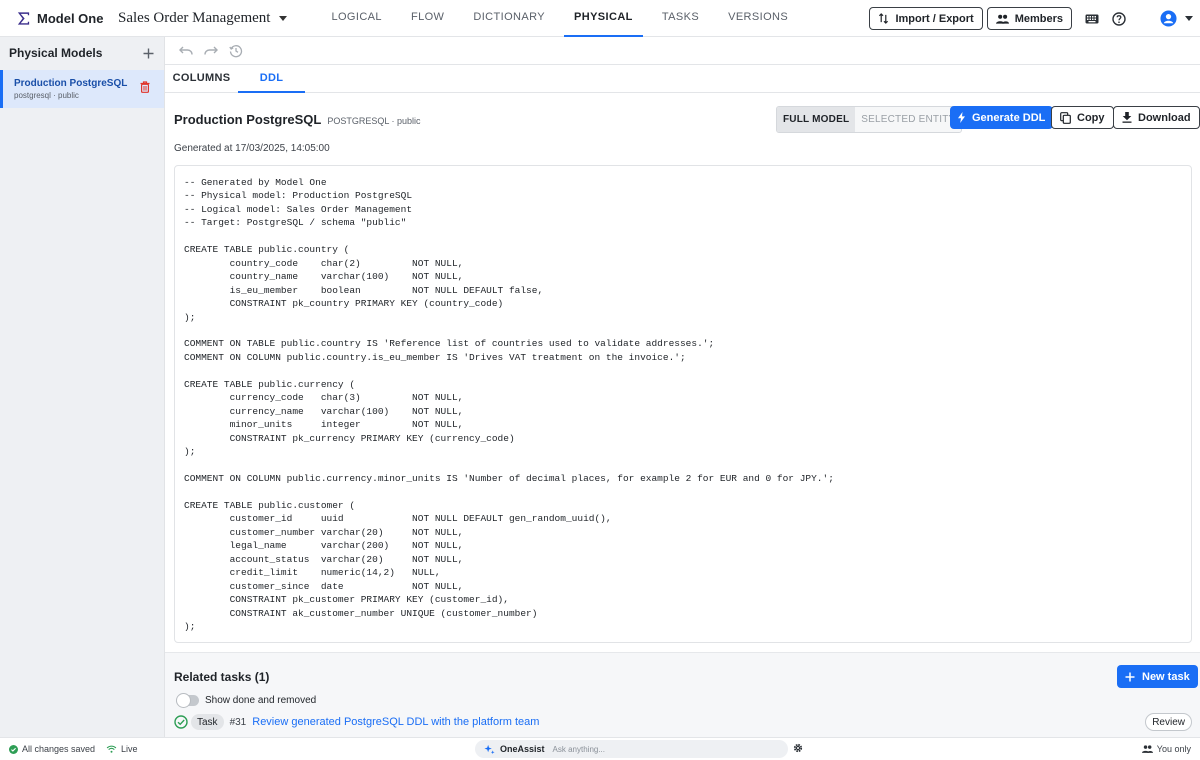 The height and width of the screenshot is (760, 1200). I want to click on presence-status: You only, so click(1166, 749).